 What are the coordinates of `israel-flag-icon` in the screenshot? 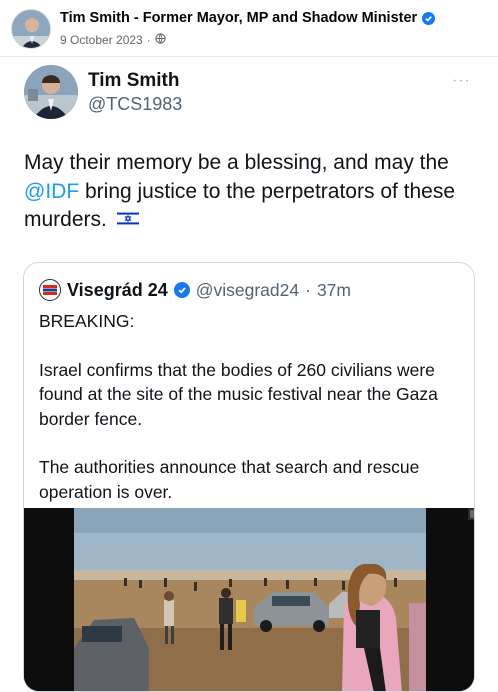 It's located at (127, 220).